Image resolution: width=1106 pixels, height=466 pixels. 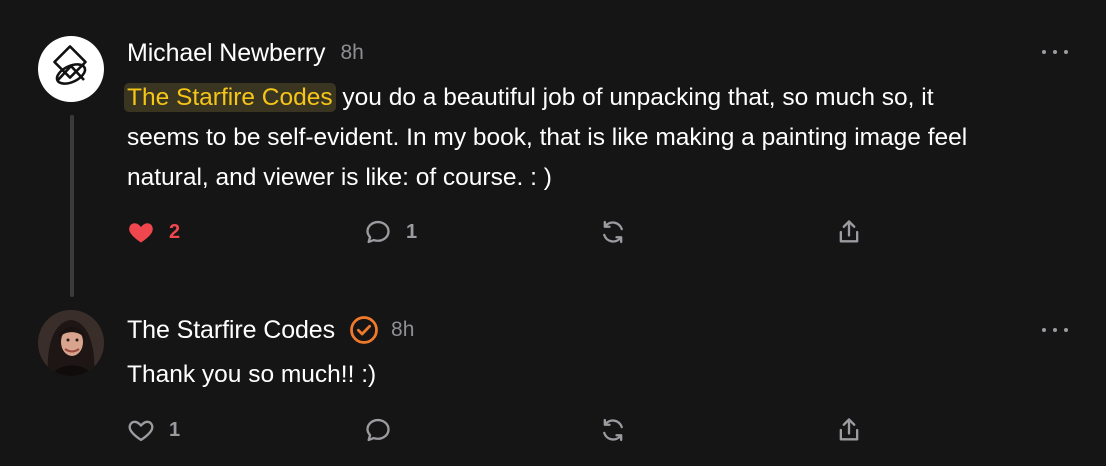 I want to click on thread-connector-line, so click(x=72, y=206).